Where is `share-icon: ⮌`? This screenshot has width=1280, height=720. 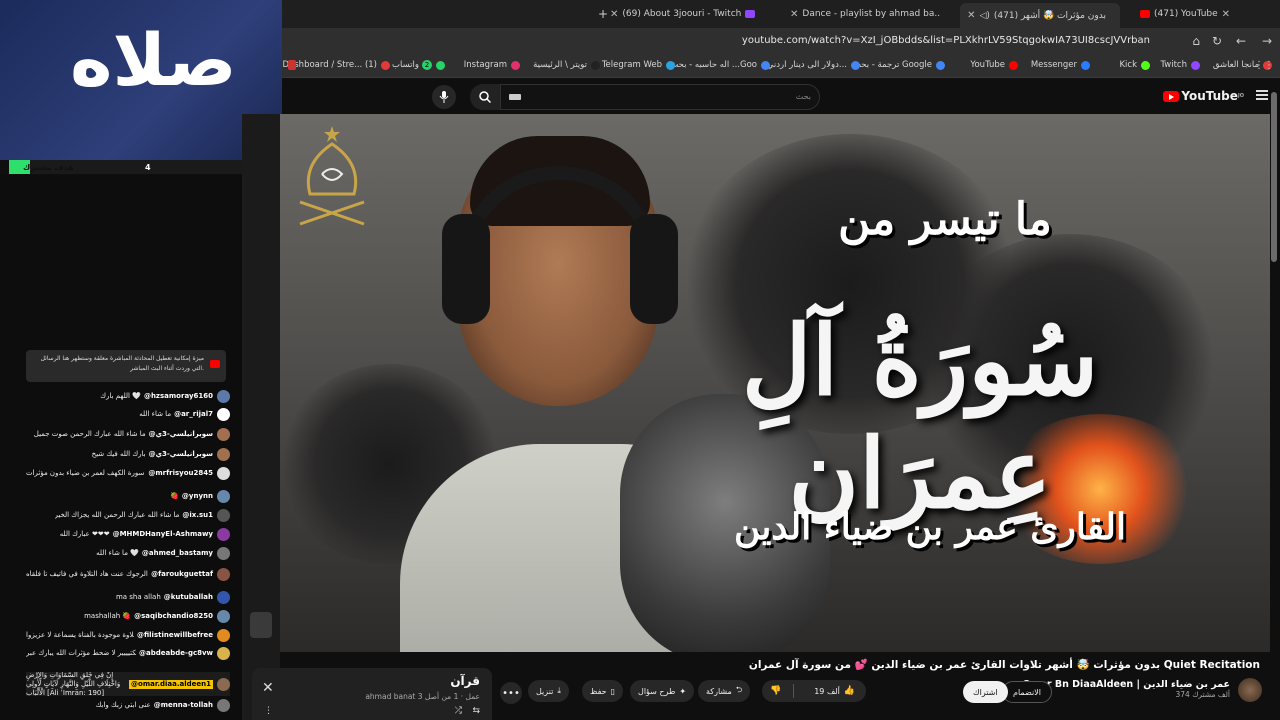 share-icon: ⮌ is located at coordinates (739, 689).